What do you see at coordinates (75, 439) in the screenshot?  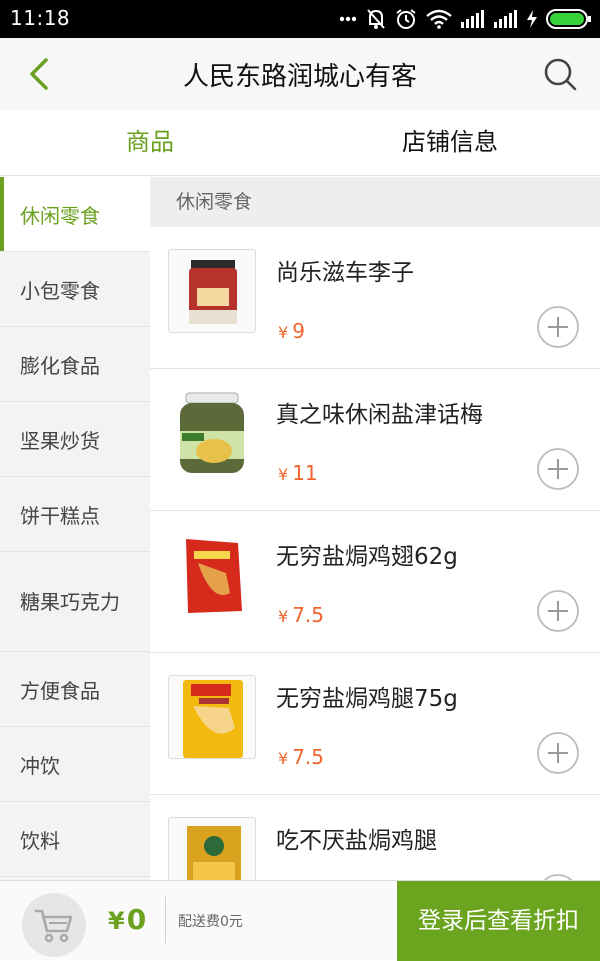 I see `sidebar-item-nuts: 坚果炒货` at bounding box center [75, 439].